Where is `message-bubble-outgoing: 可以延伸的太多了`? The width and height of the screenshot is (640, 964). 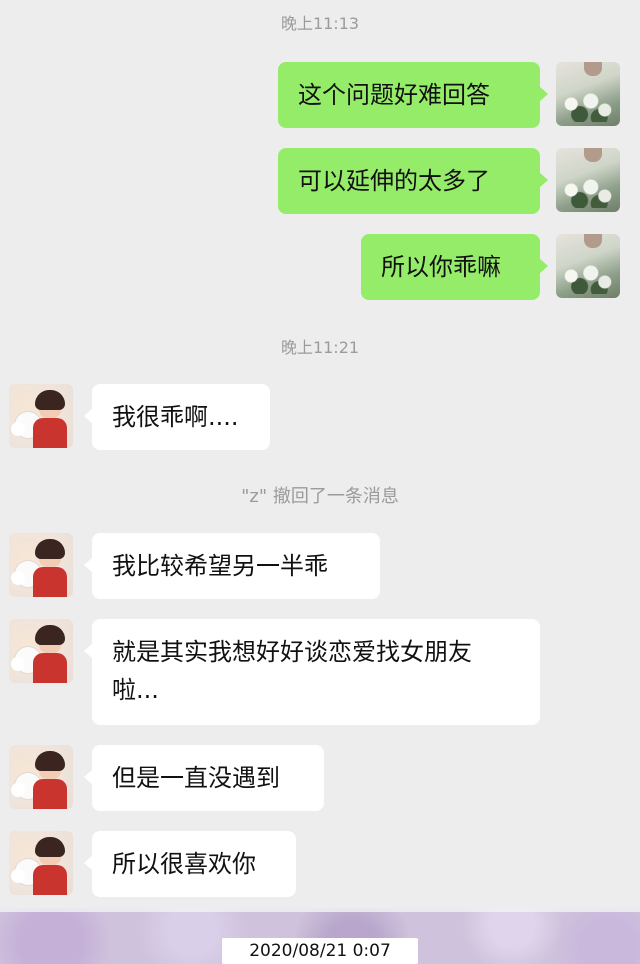
message-bubble-outgoing: 可以延伸的太多了 is located at coordinates (413, 181).